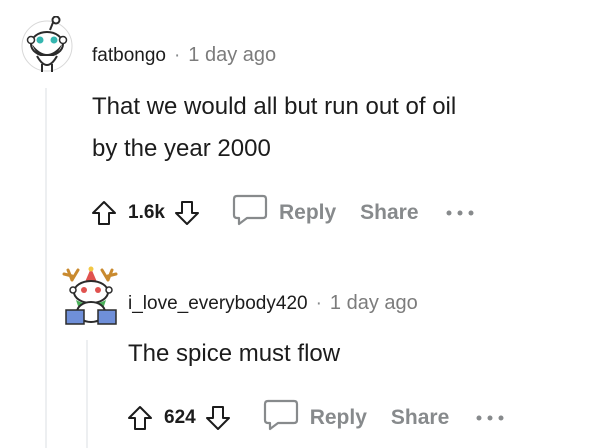 This screenshot has height=448, width=599. Describe the element at coordinates (91, 297) in the screenshot. I see `snoo-reindeer-avatar-icon` at that location.